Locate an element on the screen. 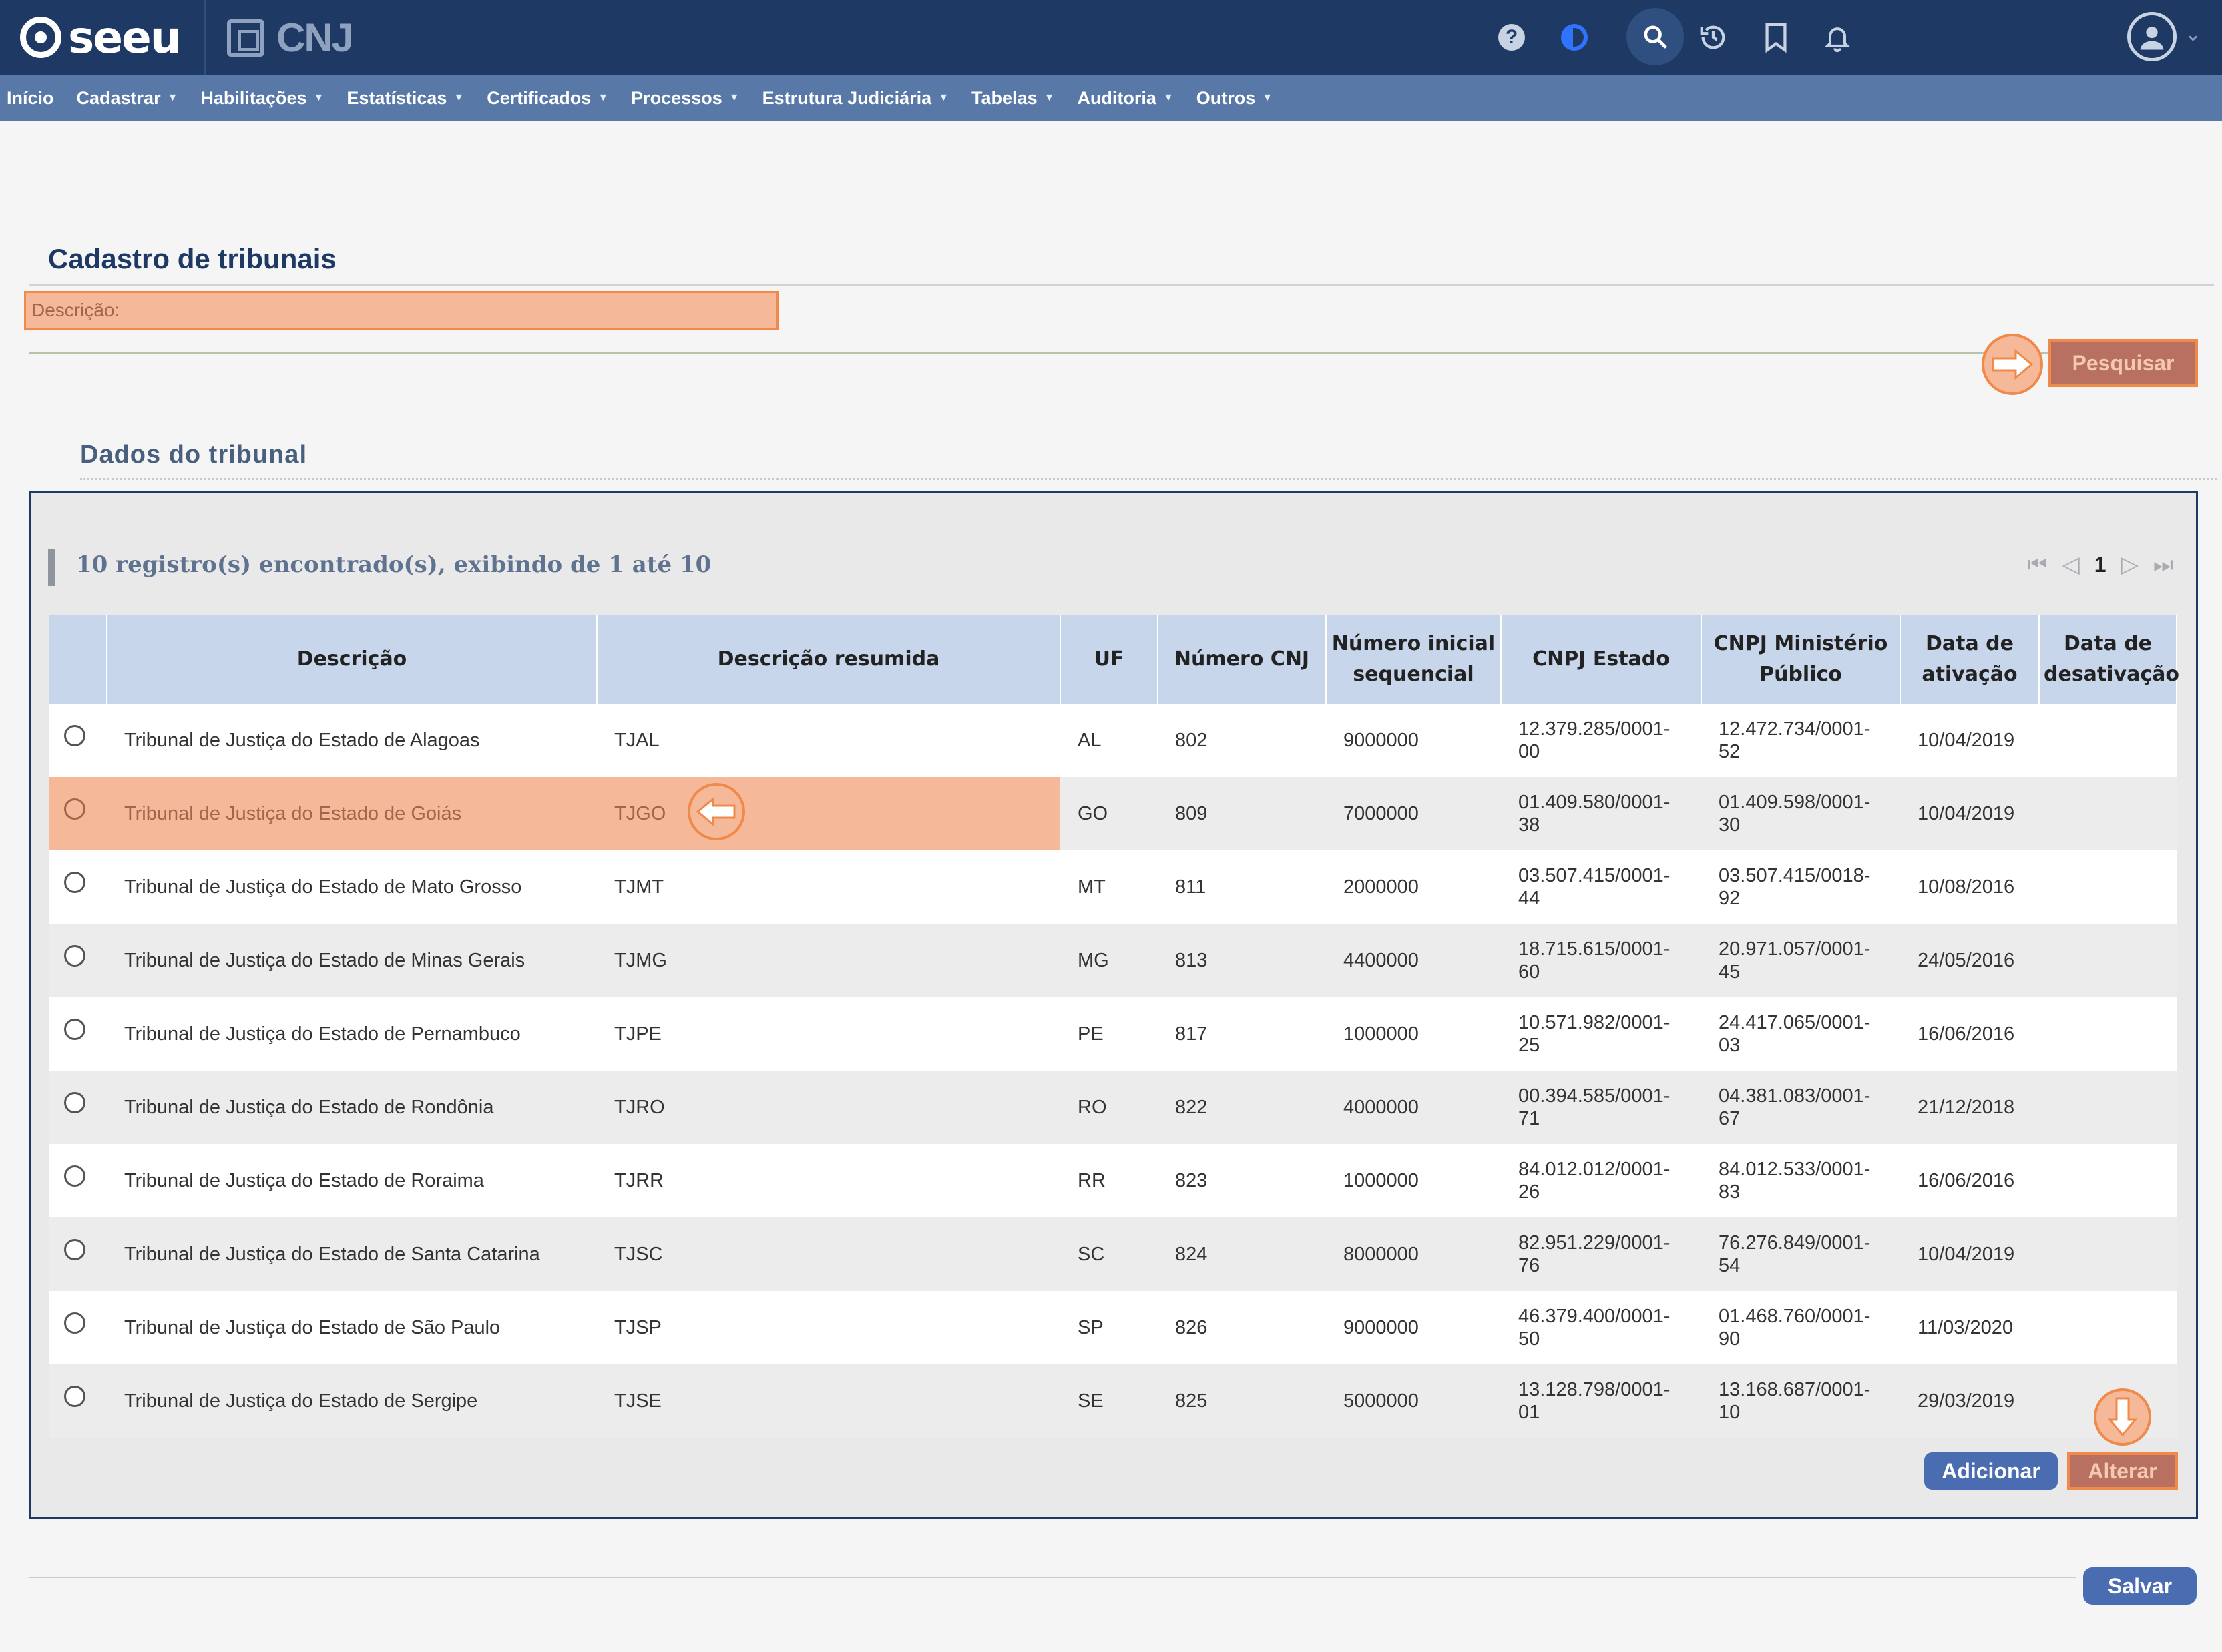  cell-cnj: 822 is located at coordinates (1242, 1107).